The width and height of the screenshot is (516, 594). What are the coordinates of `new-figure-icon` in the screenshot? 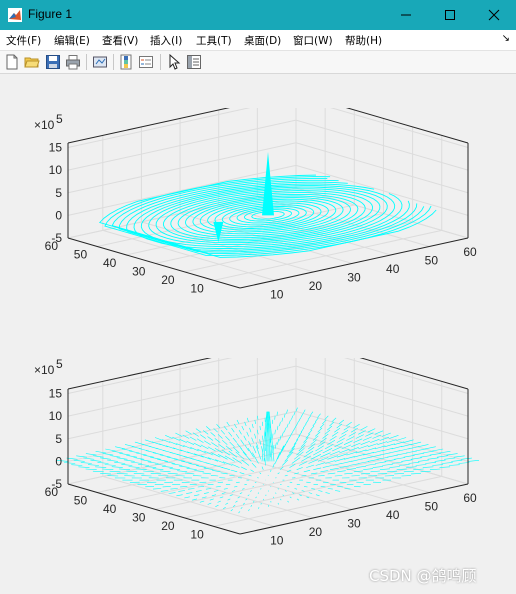 It's located at (12, 62).